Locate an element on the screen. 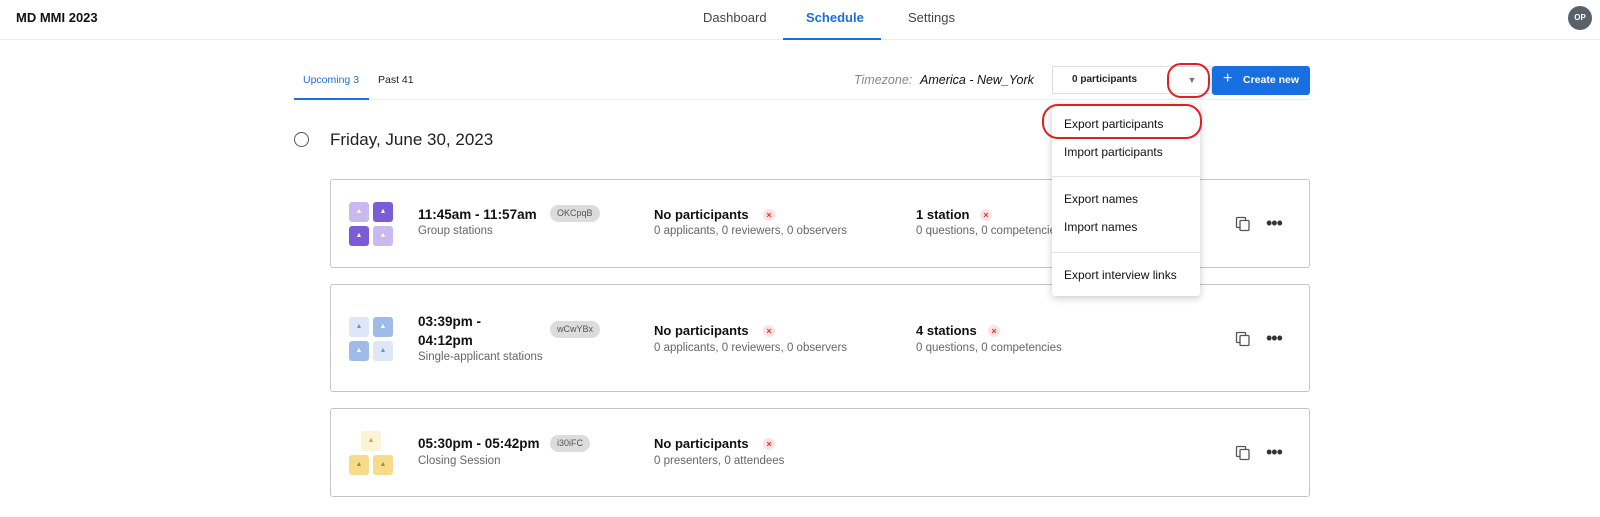 The image size is (1600, 517). presenter-icon: ▲ is located at coordinates (371, 440).